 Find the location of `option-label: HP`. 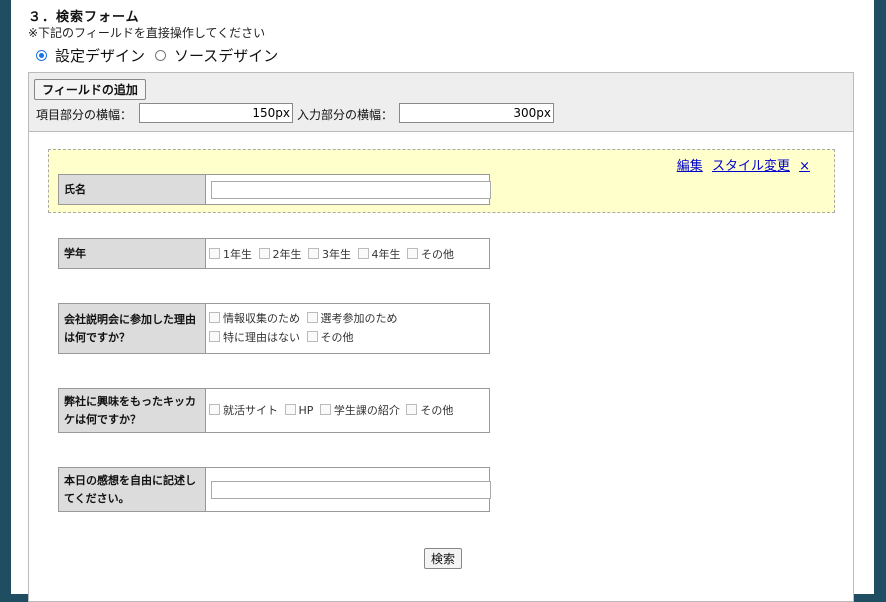

option-label: HP is located at coordinates (306, 410).